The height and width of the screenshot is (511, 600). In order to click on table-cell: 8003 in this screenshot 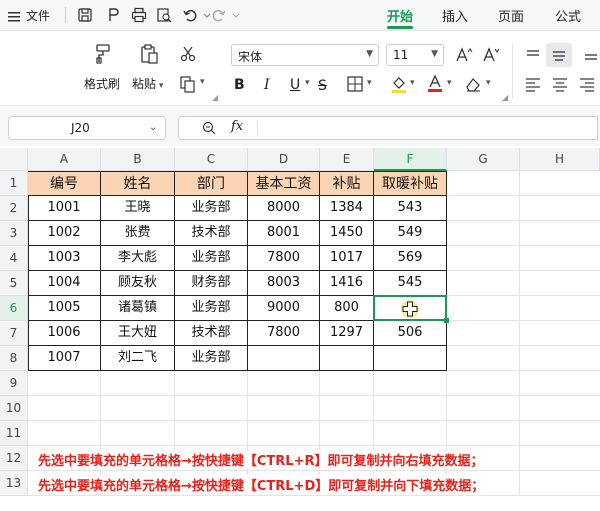, I will do `click(284, 283)`.